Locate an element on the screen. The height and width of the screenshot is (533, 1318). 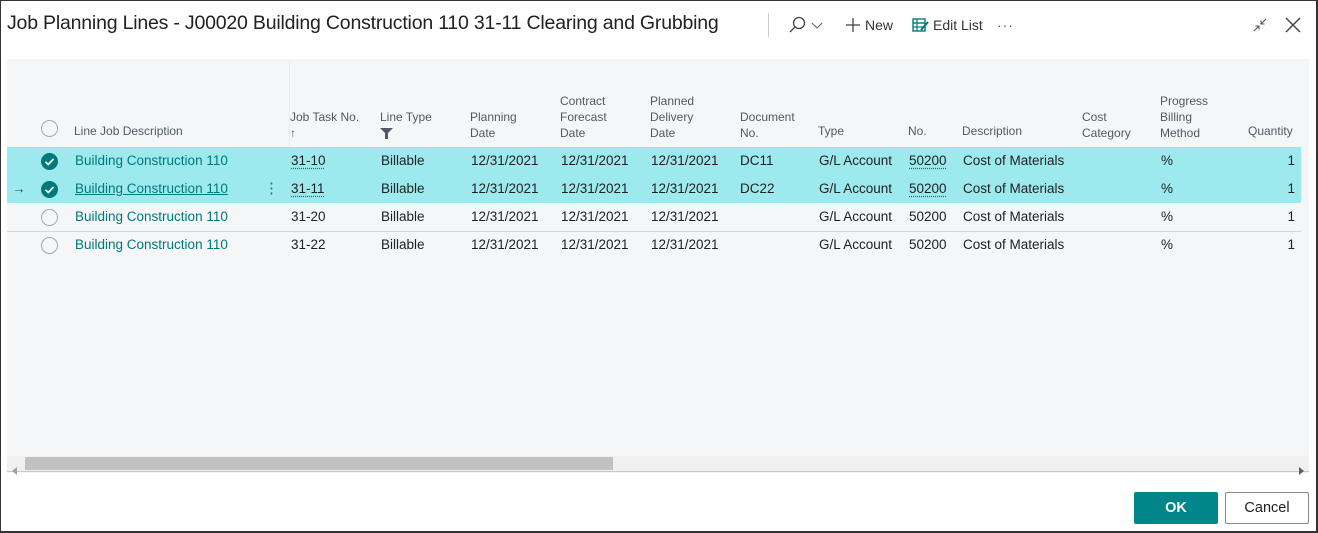
column-header-line-type: Line Type is located at coordinates (406, 126).